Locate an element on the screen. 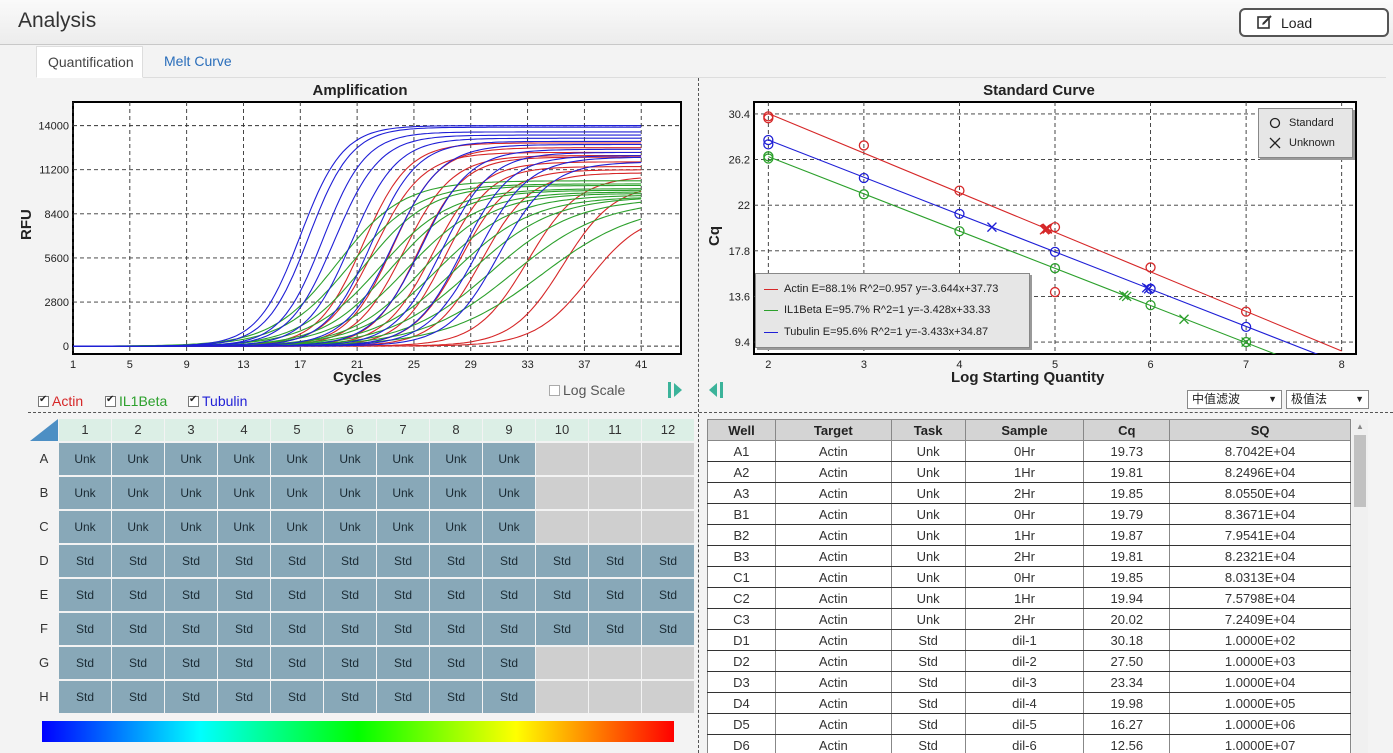 This screenshot has height=753, width=1393. col-header-well: Well is located at coordinates (741, 430).